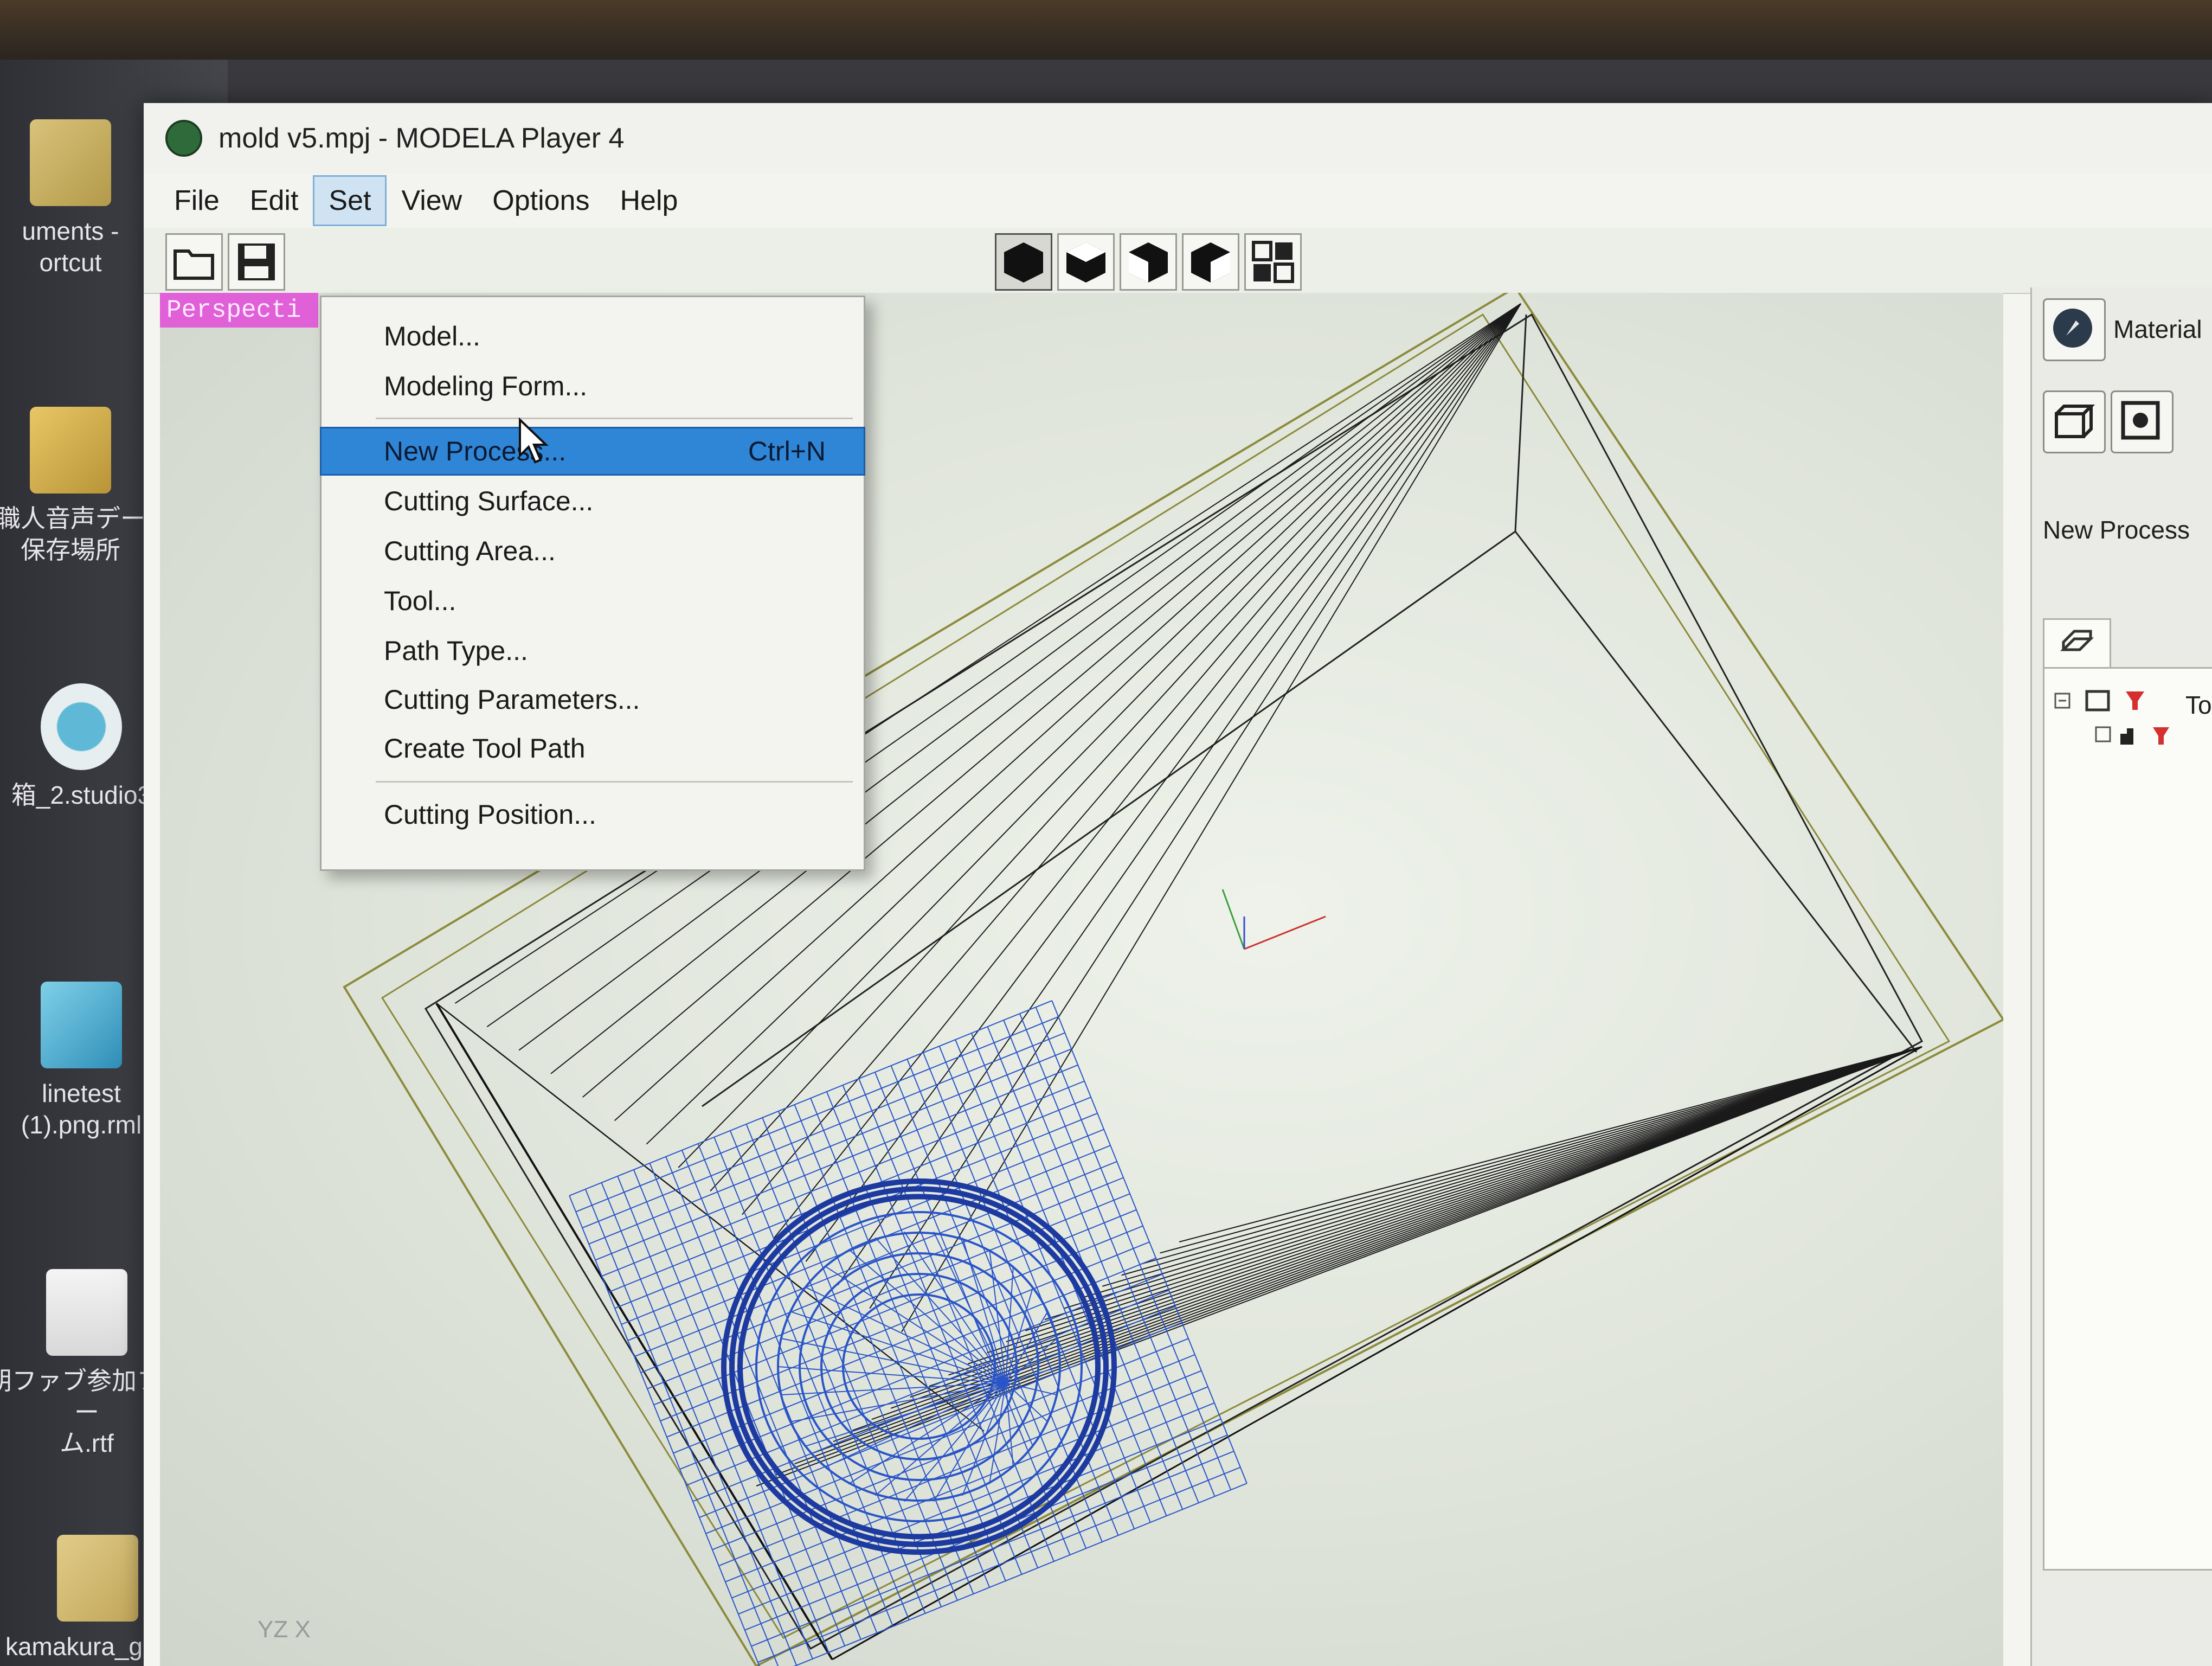  What do you see at coordinates (649, 201) in the screenshot?
I see `menu-help: Help` at bounding box center [649, 201].